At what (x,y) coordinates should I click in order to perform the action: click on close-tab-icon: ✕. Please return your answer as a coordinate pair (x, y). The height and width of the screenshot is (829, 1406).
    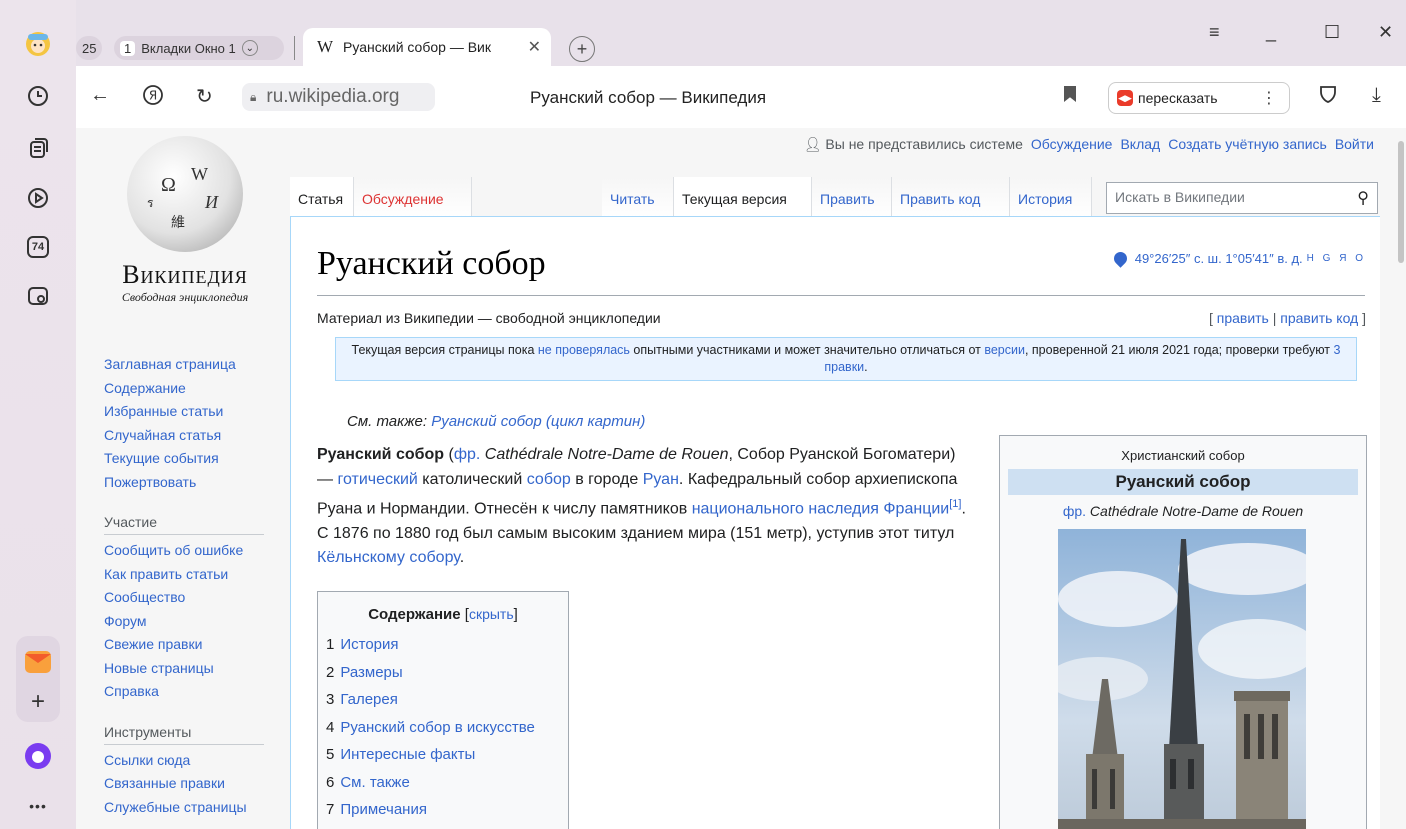
    Looking at the image, I should click on (534, 47).